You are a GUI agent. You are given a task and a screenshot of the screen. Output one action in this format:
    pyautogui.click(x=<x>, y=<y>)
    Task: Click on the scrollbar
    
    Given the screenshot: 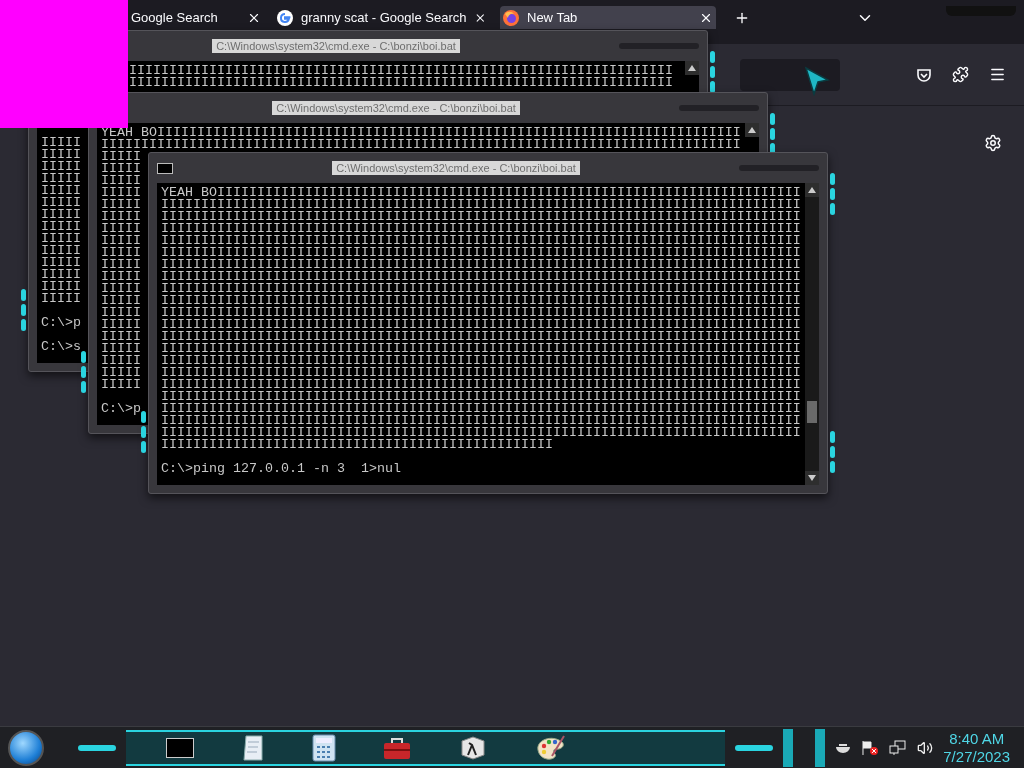 What is the action you would take?
    pyautogui.click(x=812, y=334)
    